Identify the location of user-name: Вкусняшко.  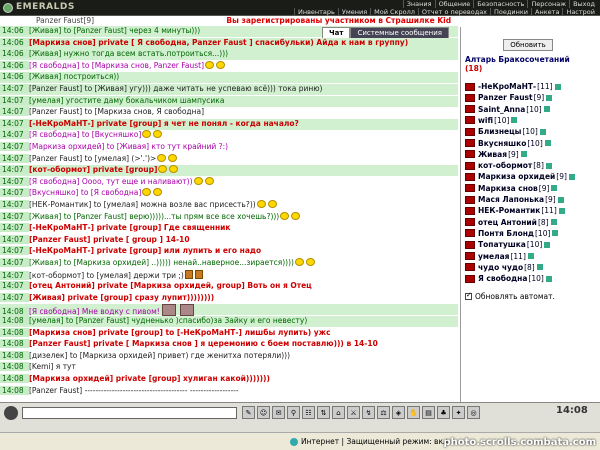
(502, 143).